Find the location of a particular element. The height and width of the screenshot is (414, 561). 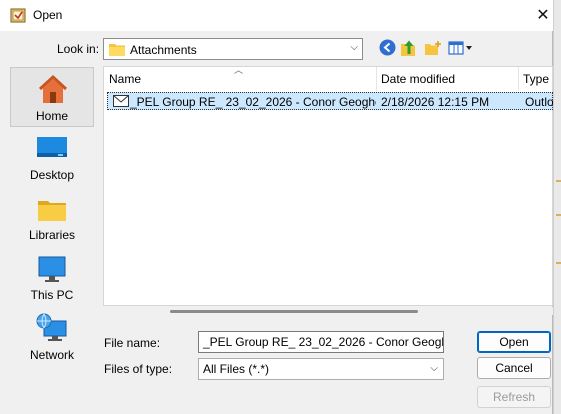

close-icon: ✕ is located at coordinates (543, 15).